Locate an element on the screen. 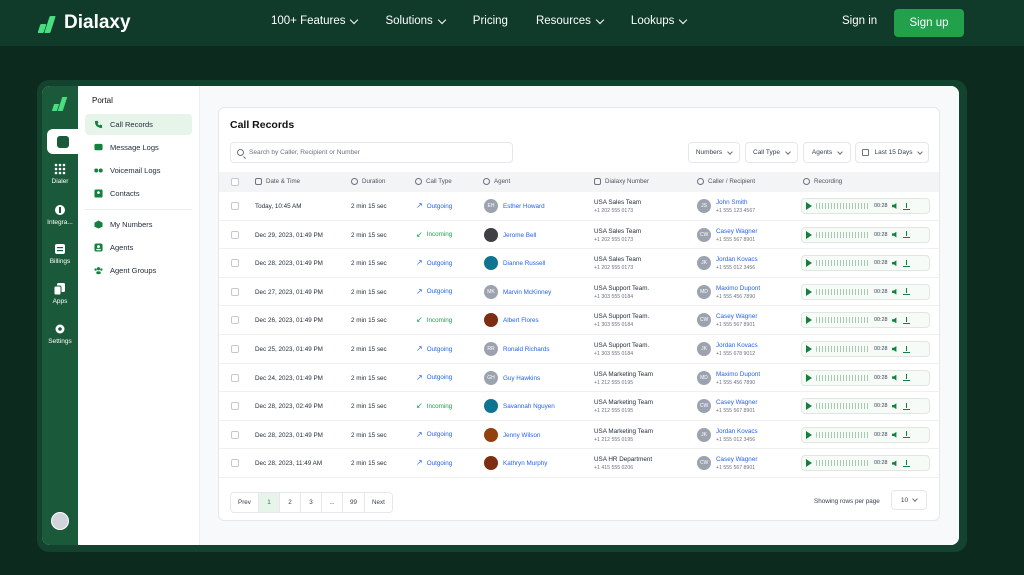 This screenshot has width=1024, height=575. sidebar-item-contacts: Contacts is located at coordinates (138, 193).